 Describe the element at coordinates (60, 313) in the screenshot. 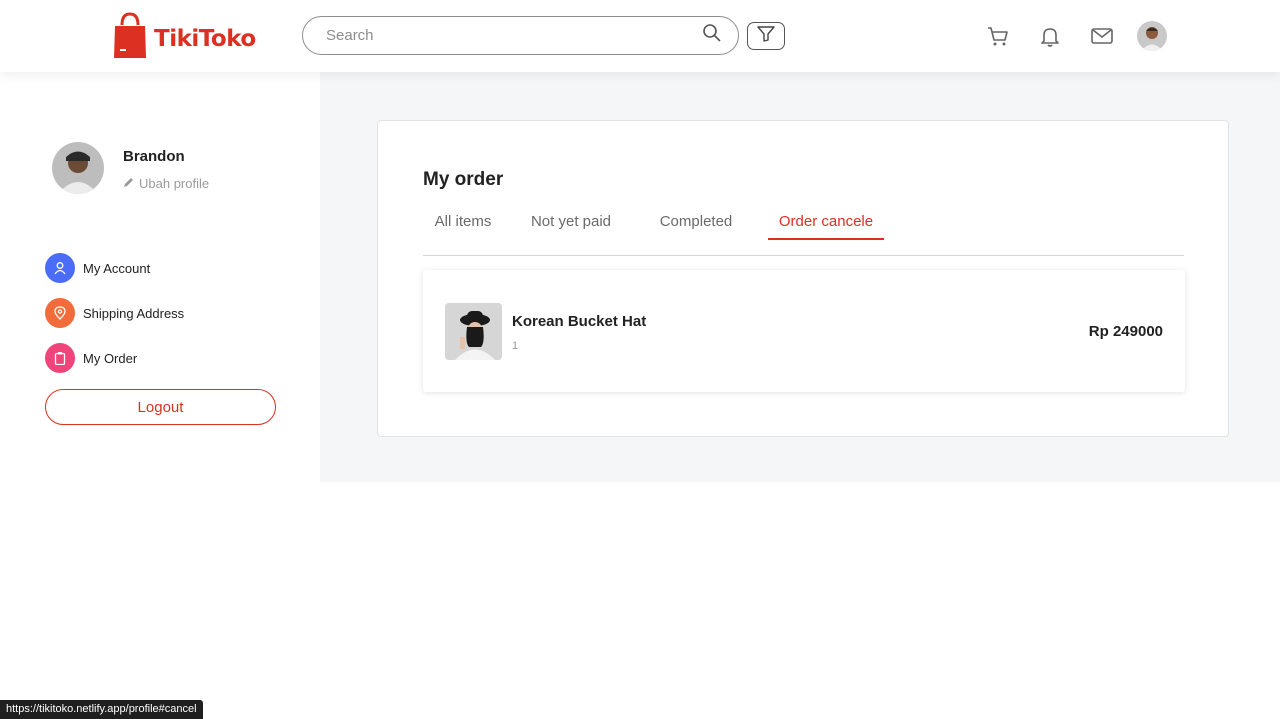

I see `location-icon` at that location.